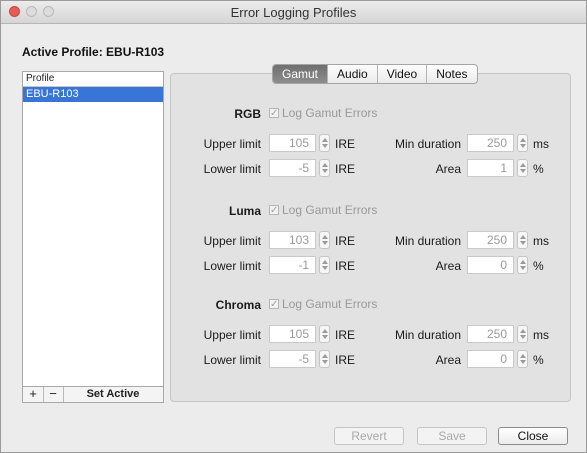  What do you see at coordinates (53, 394) in the screenshot?
I see `remove-profile-button: −` at bounding box center [53, 394].